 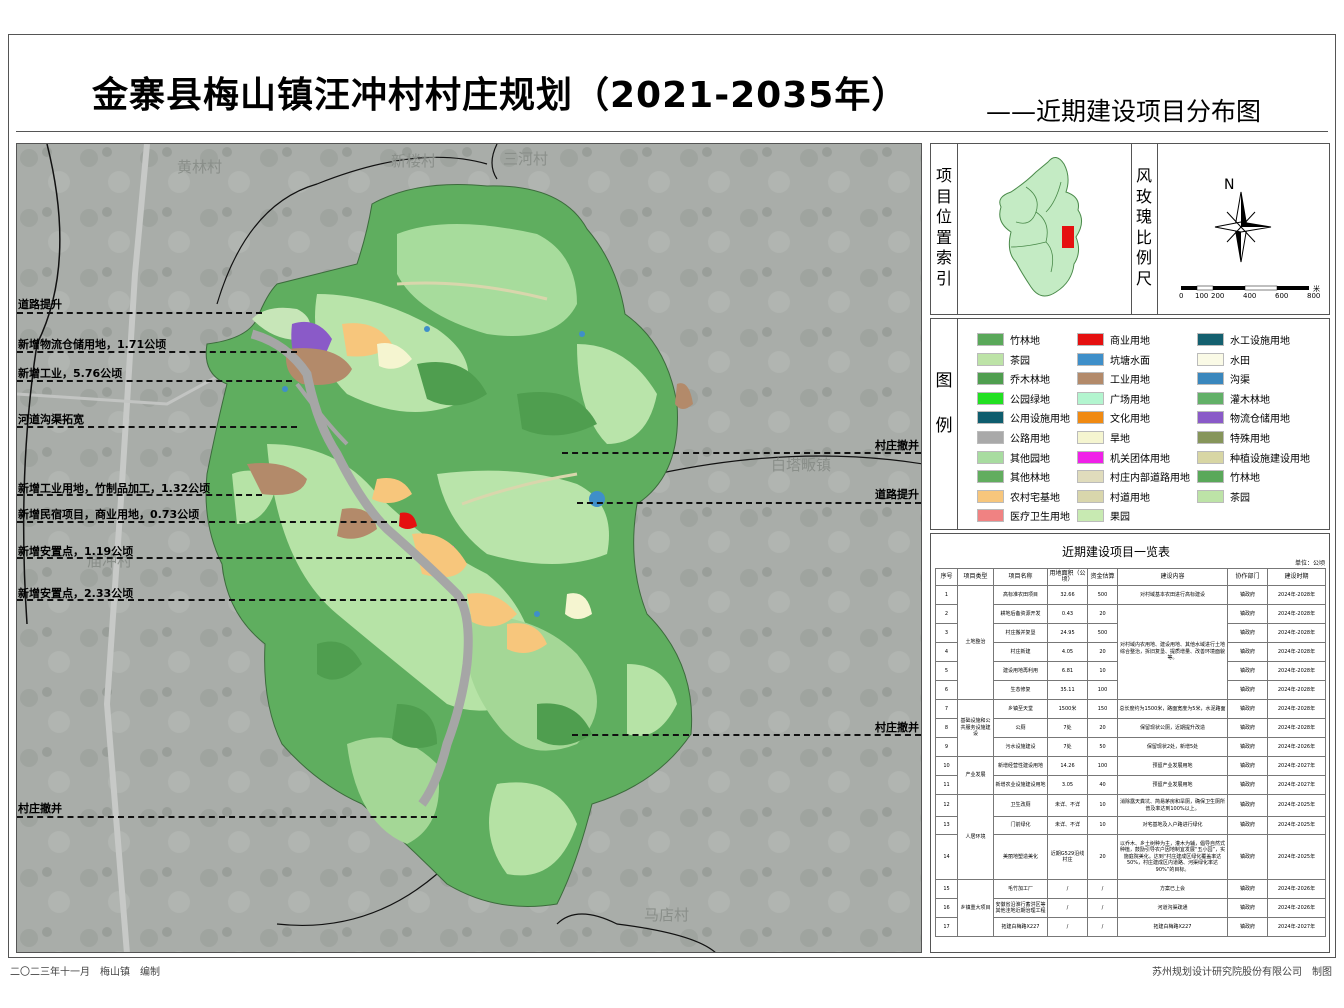 I want to click on legend-label-text: 乔木林地, so click(x=1030, y=381).